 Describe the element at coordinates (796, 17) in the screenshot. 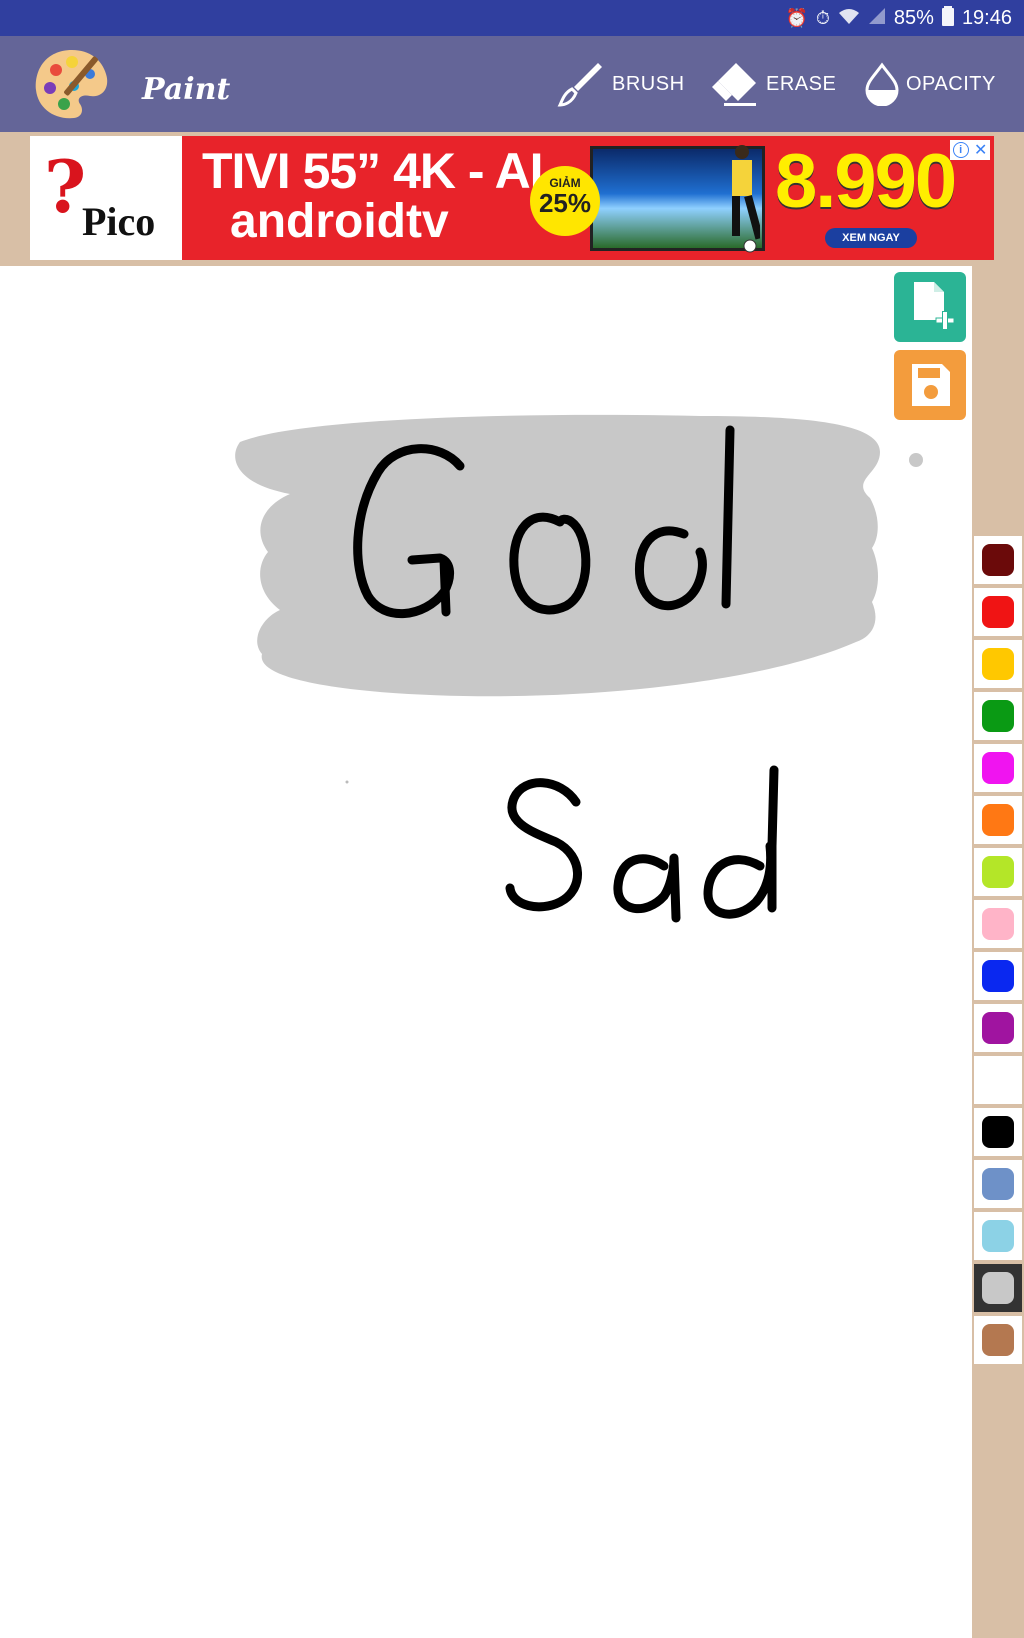

I see `alarm-lock-icon: ⏰` at that location.